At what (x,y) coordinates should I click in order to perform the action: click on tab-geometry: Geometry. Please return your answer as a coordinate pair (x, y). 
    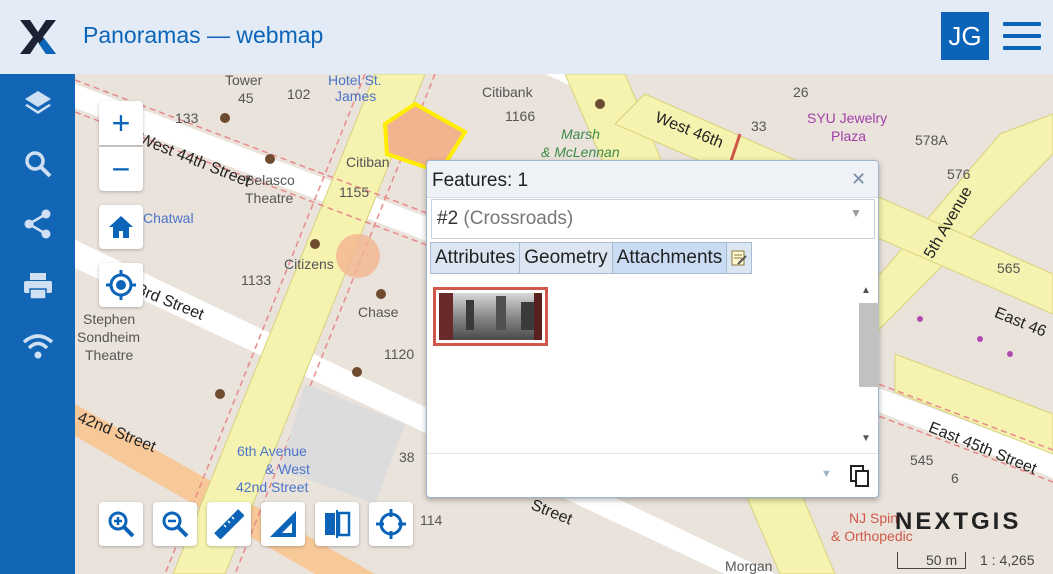
    Looking at the image, I should click on (566, 258).